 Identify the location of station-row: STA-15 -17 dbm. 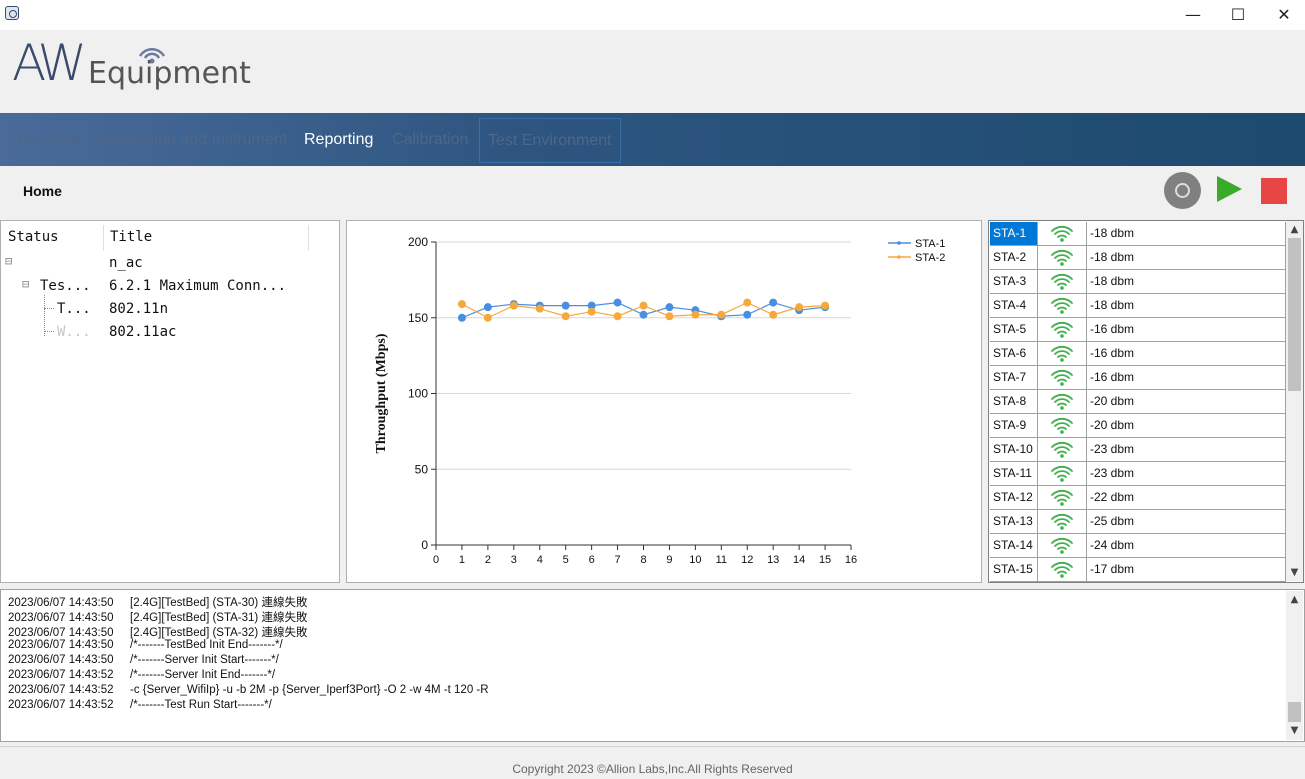
(1138, 570).